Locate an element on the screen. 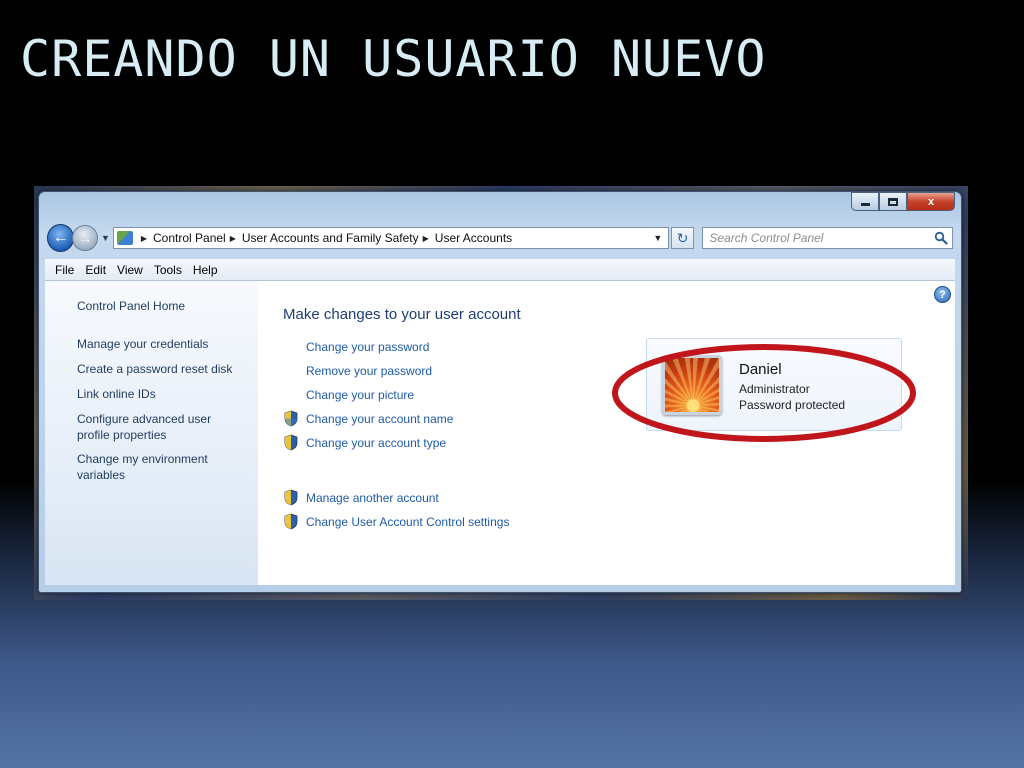 This screenshot has height=768, width=1024. forward-button: → is located at coordinates (85, 238).